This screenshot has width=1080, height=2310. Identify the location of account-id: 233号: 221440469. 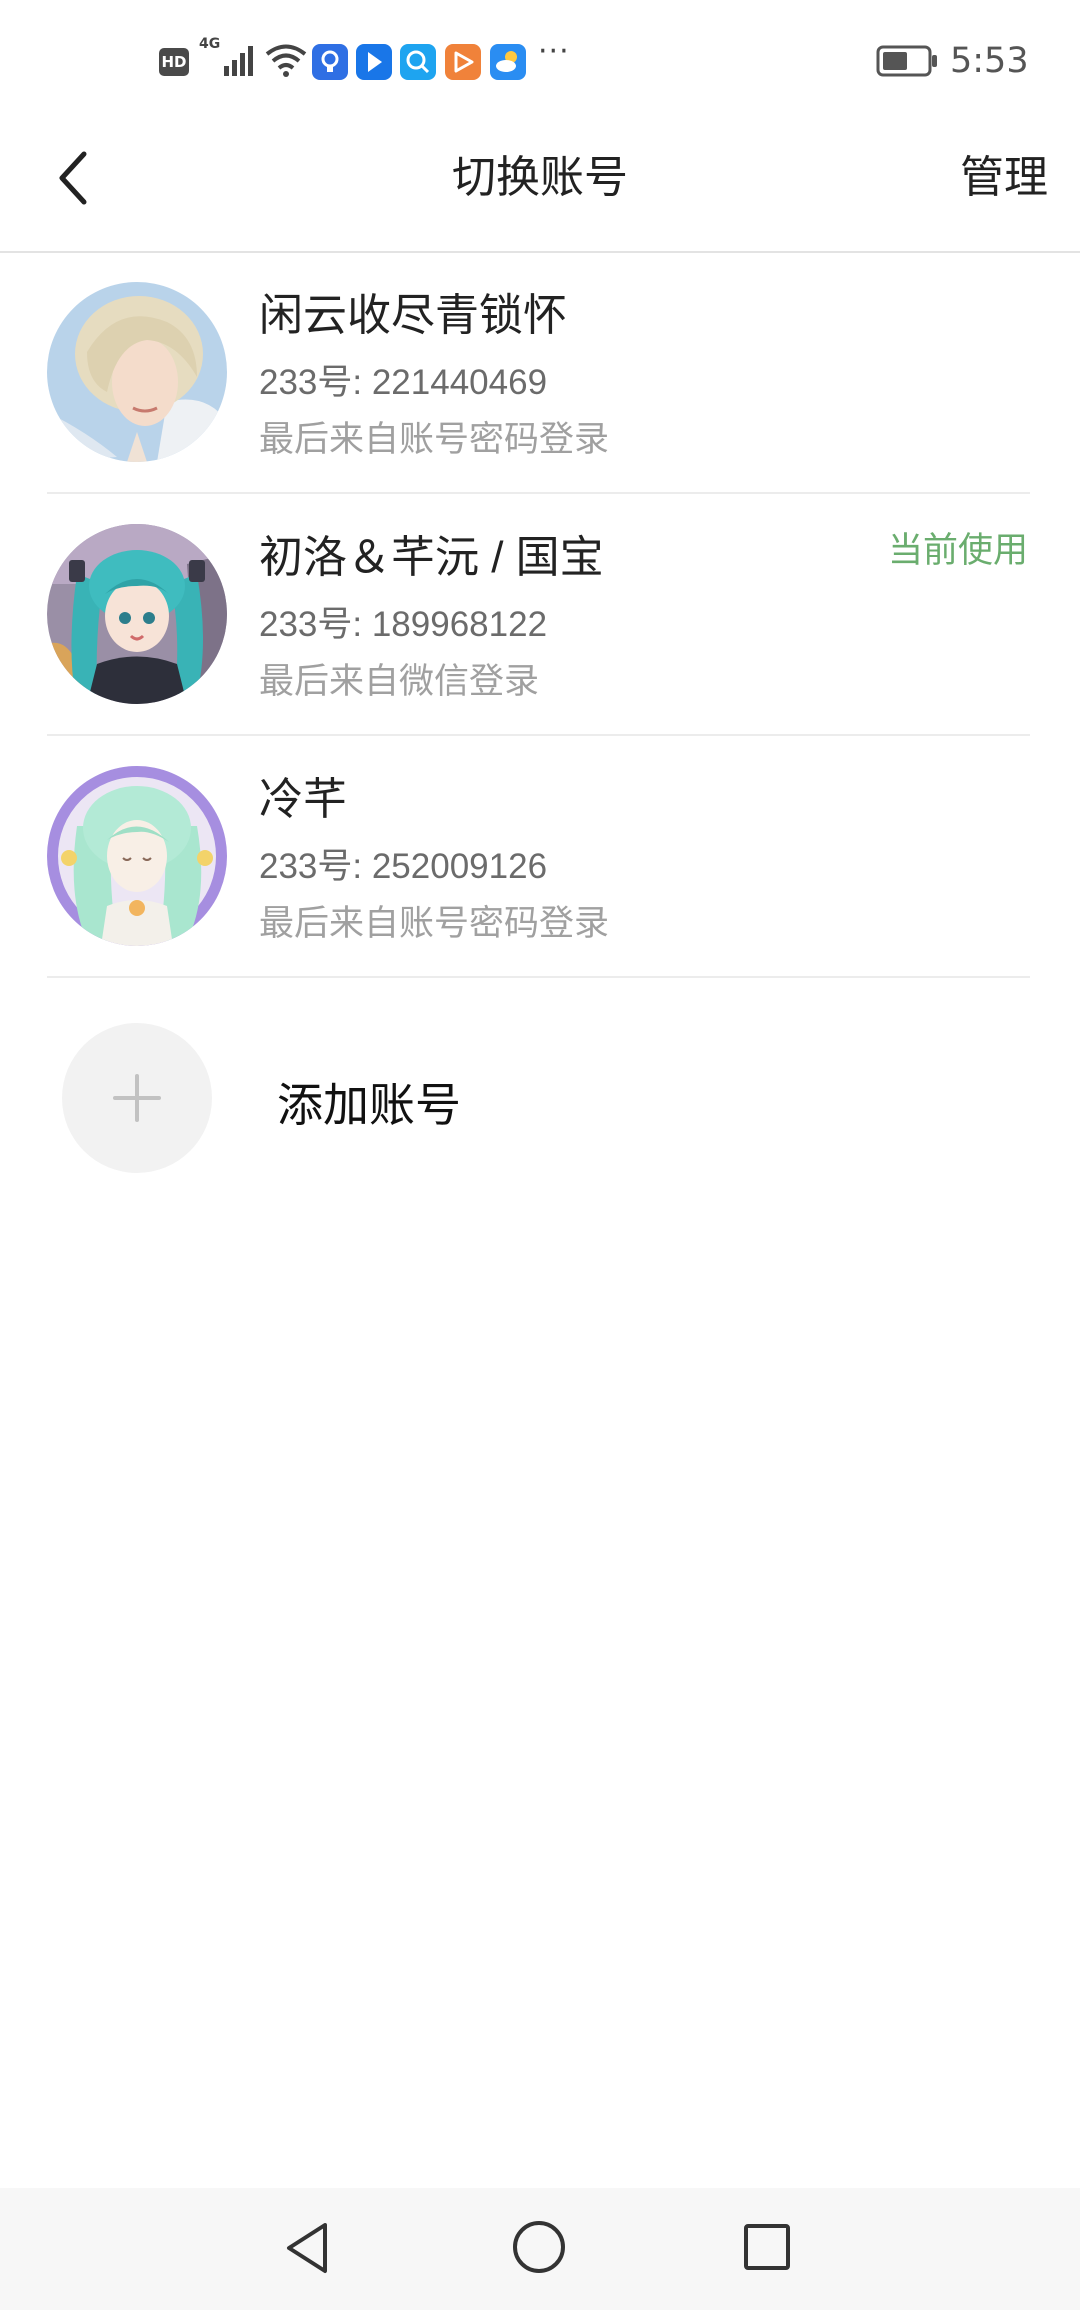
(403, 382).